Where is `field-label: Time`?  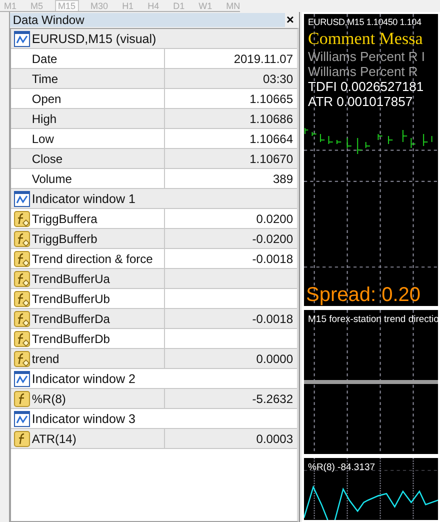
field-label: Time is located at coordinates (45, 79).